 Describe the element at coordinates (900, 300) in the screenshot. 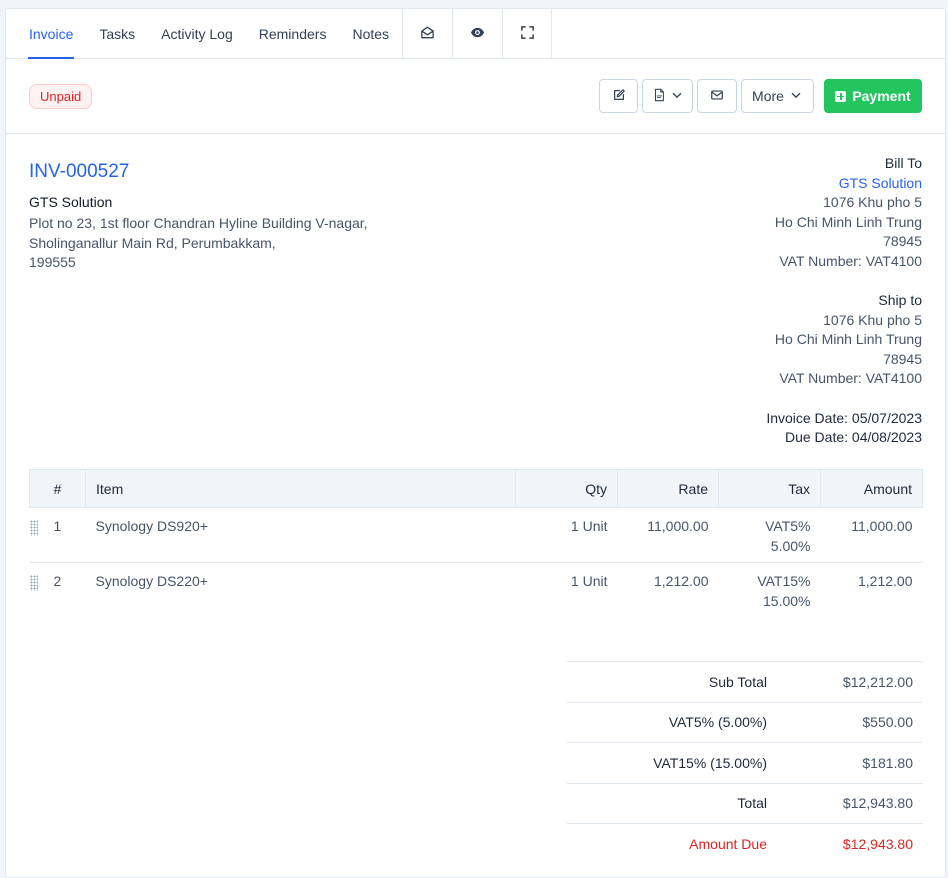

I see `ship-to-heading: Ship to` at that location.